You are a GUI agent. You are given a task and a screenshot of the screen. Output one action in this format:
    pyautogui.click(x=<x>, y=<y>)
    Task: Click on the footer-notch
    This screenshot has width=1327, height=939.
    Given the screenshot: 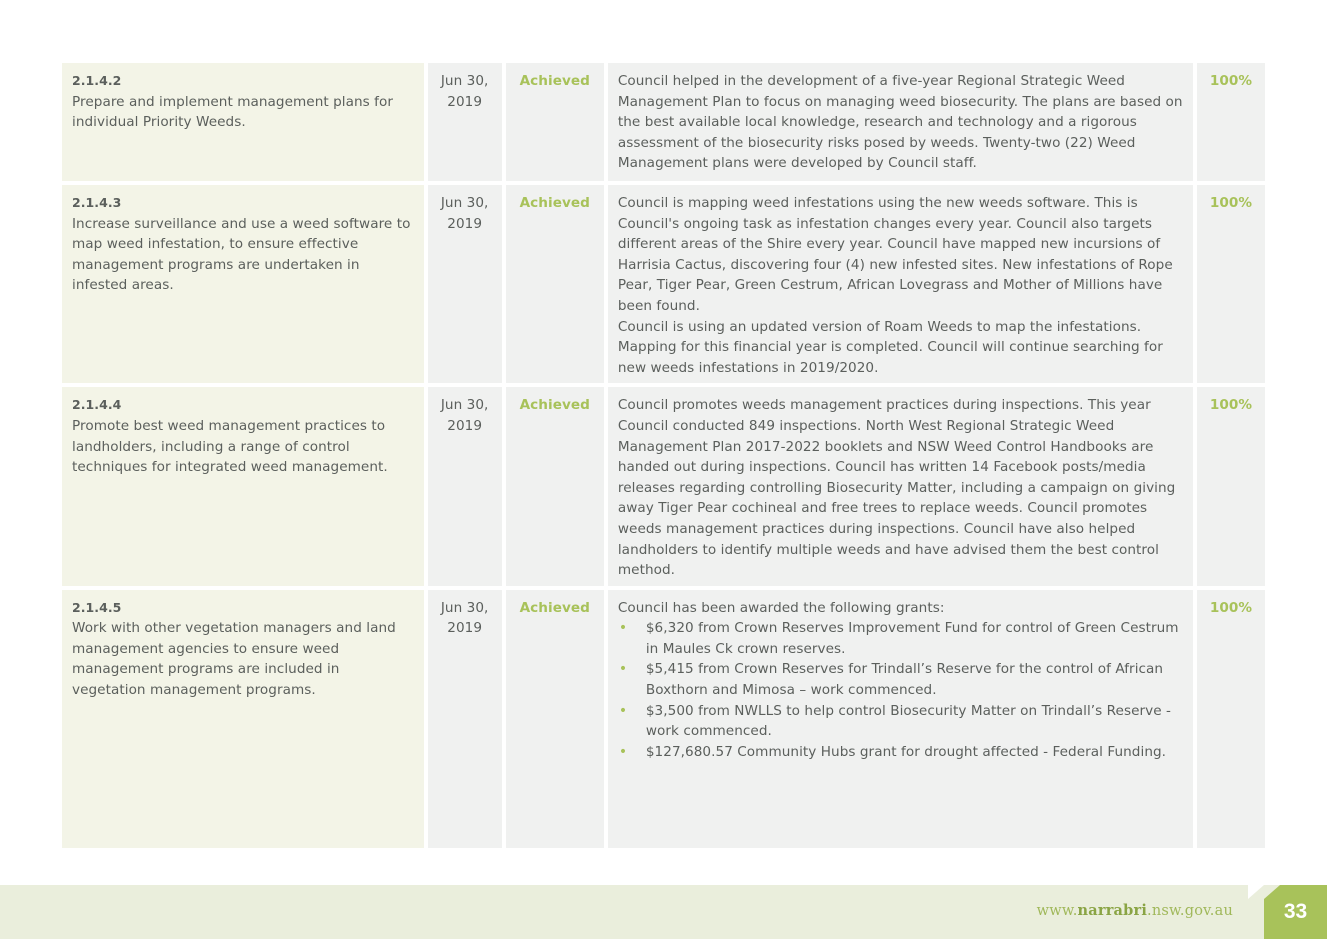 What is the action you would take?
    pyautogui.click(x=1256, y=892)
    